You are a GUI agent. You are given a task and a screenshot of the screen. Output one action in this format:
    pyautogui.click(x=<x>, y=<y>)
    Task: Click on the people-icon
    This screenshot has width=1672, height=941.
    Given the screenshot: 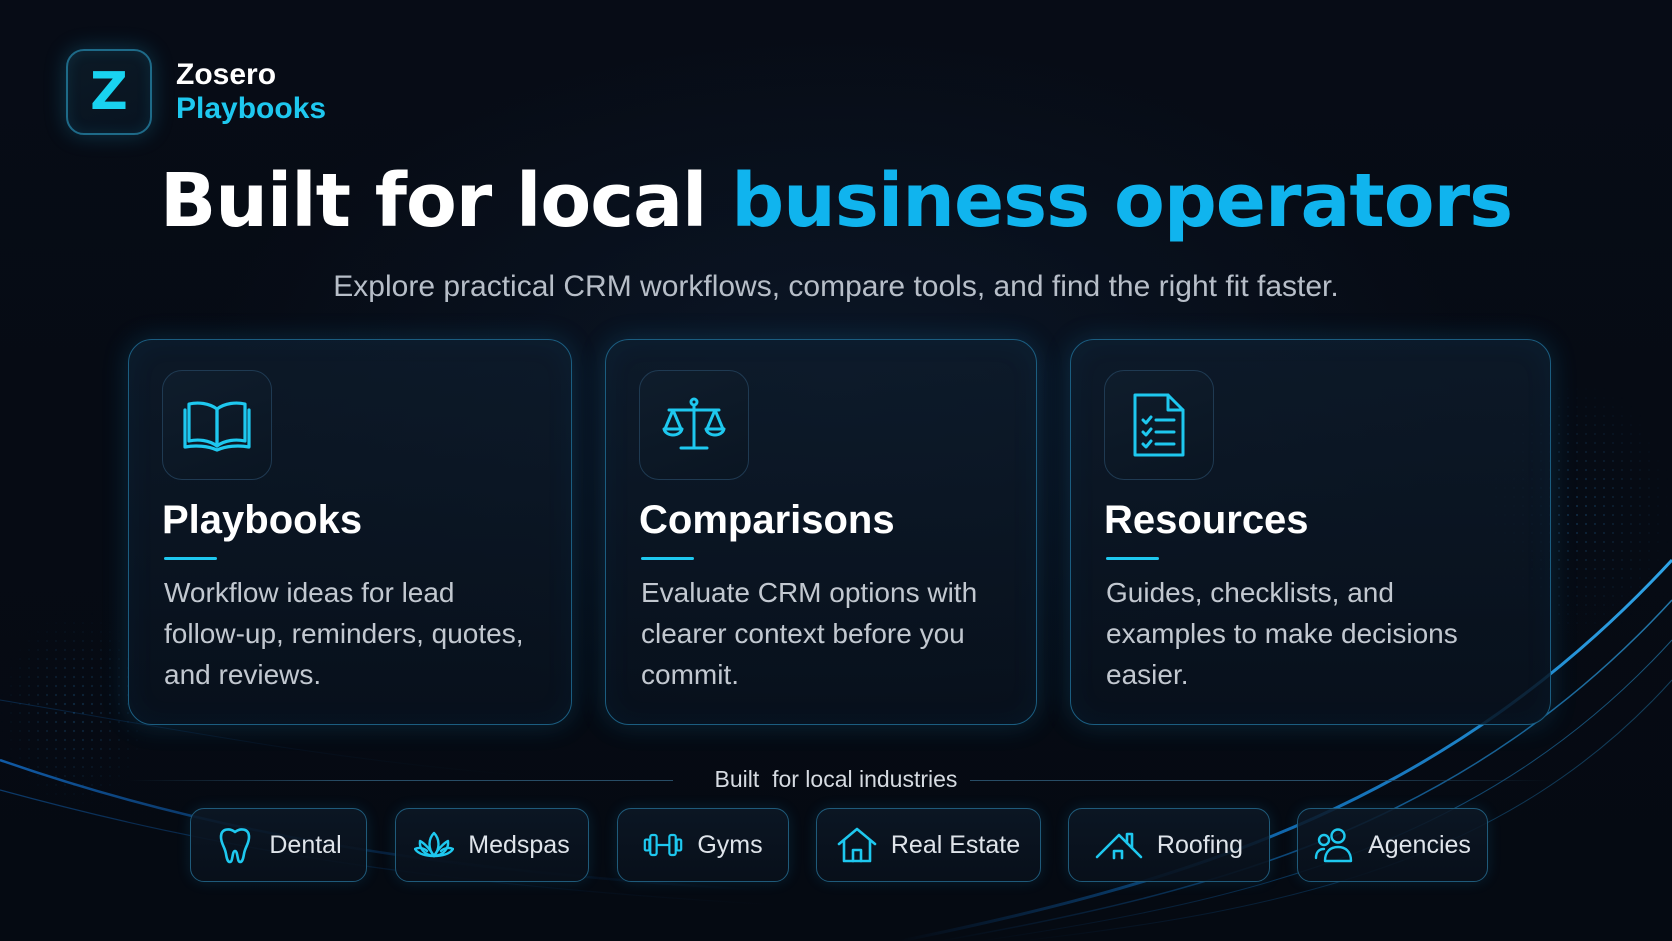 What is the action you would take?
    pyautogui.click(x=1334, y=845)
    